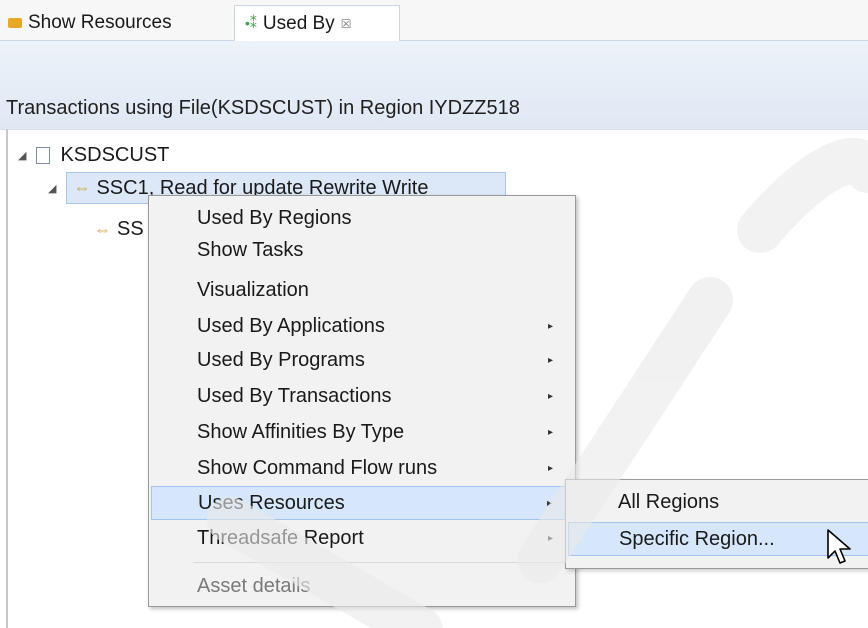  I want to click on tab-show-resources: Show Resources, so click(115, 23).